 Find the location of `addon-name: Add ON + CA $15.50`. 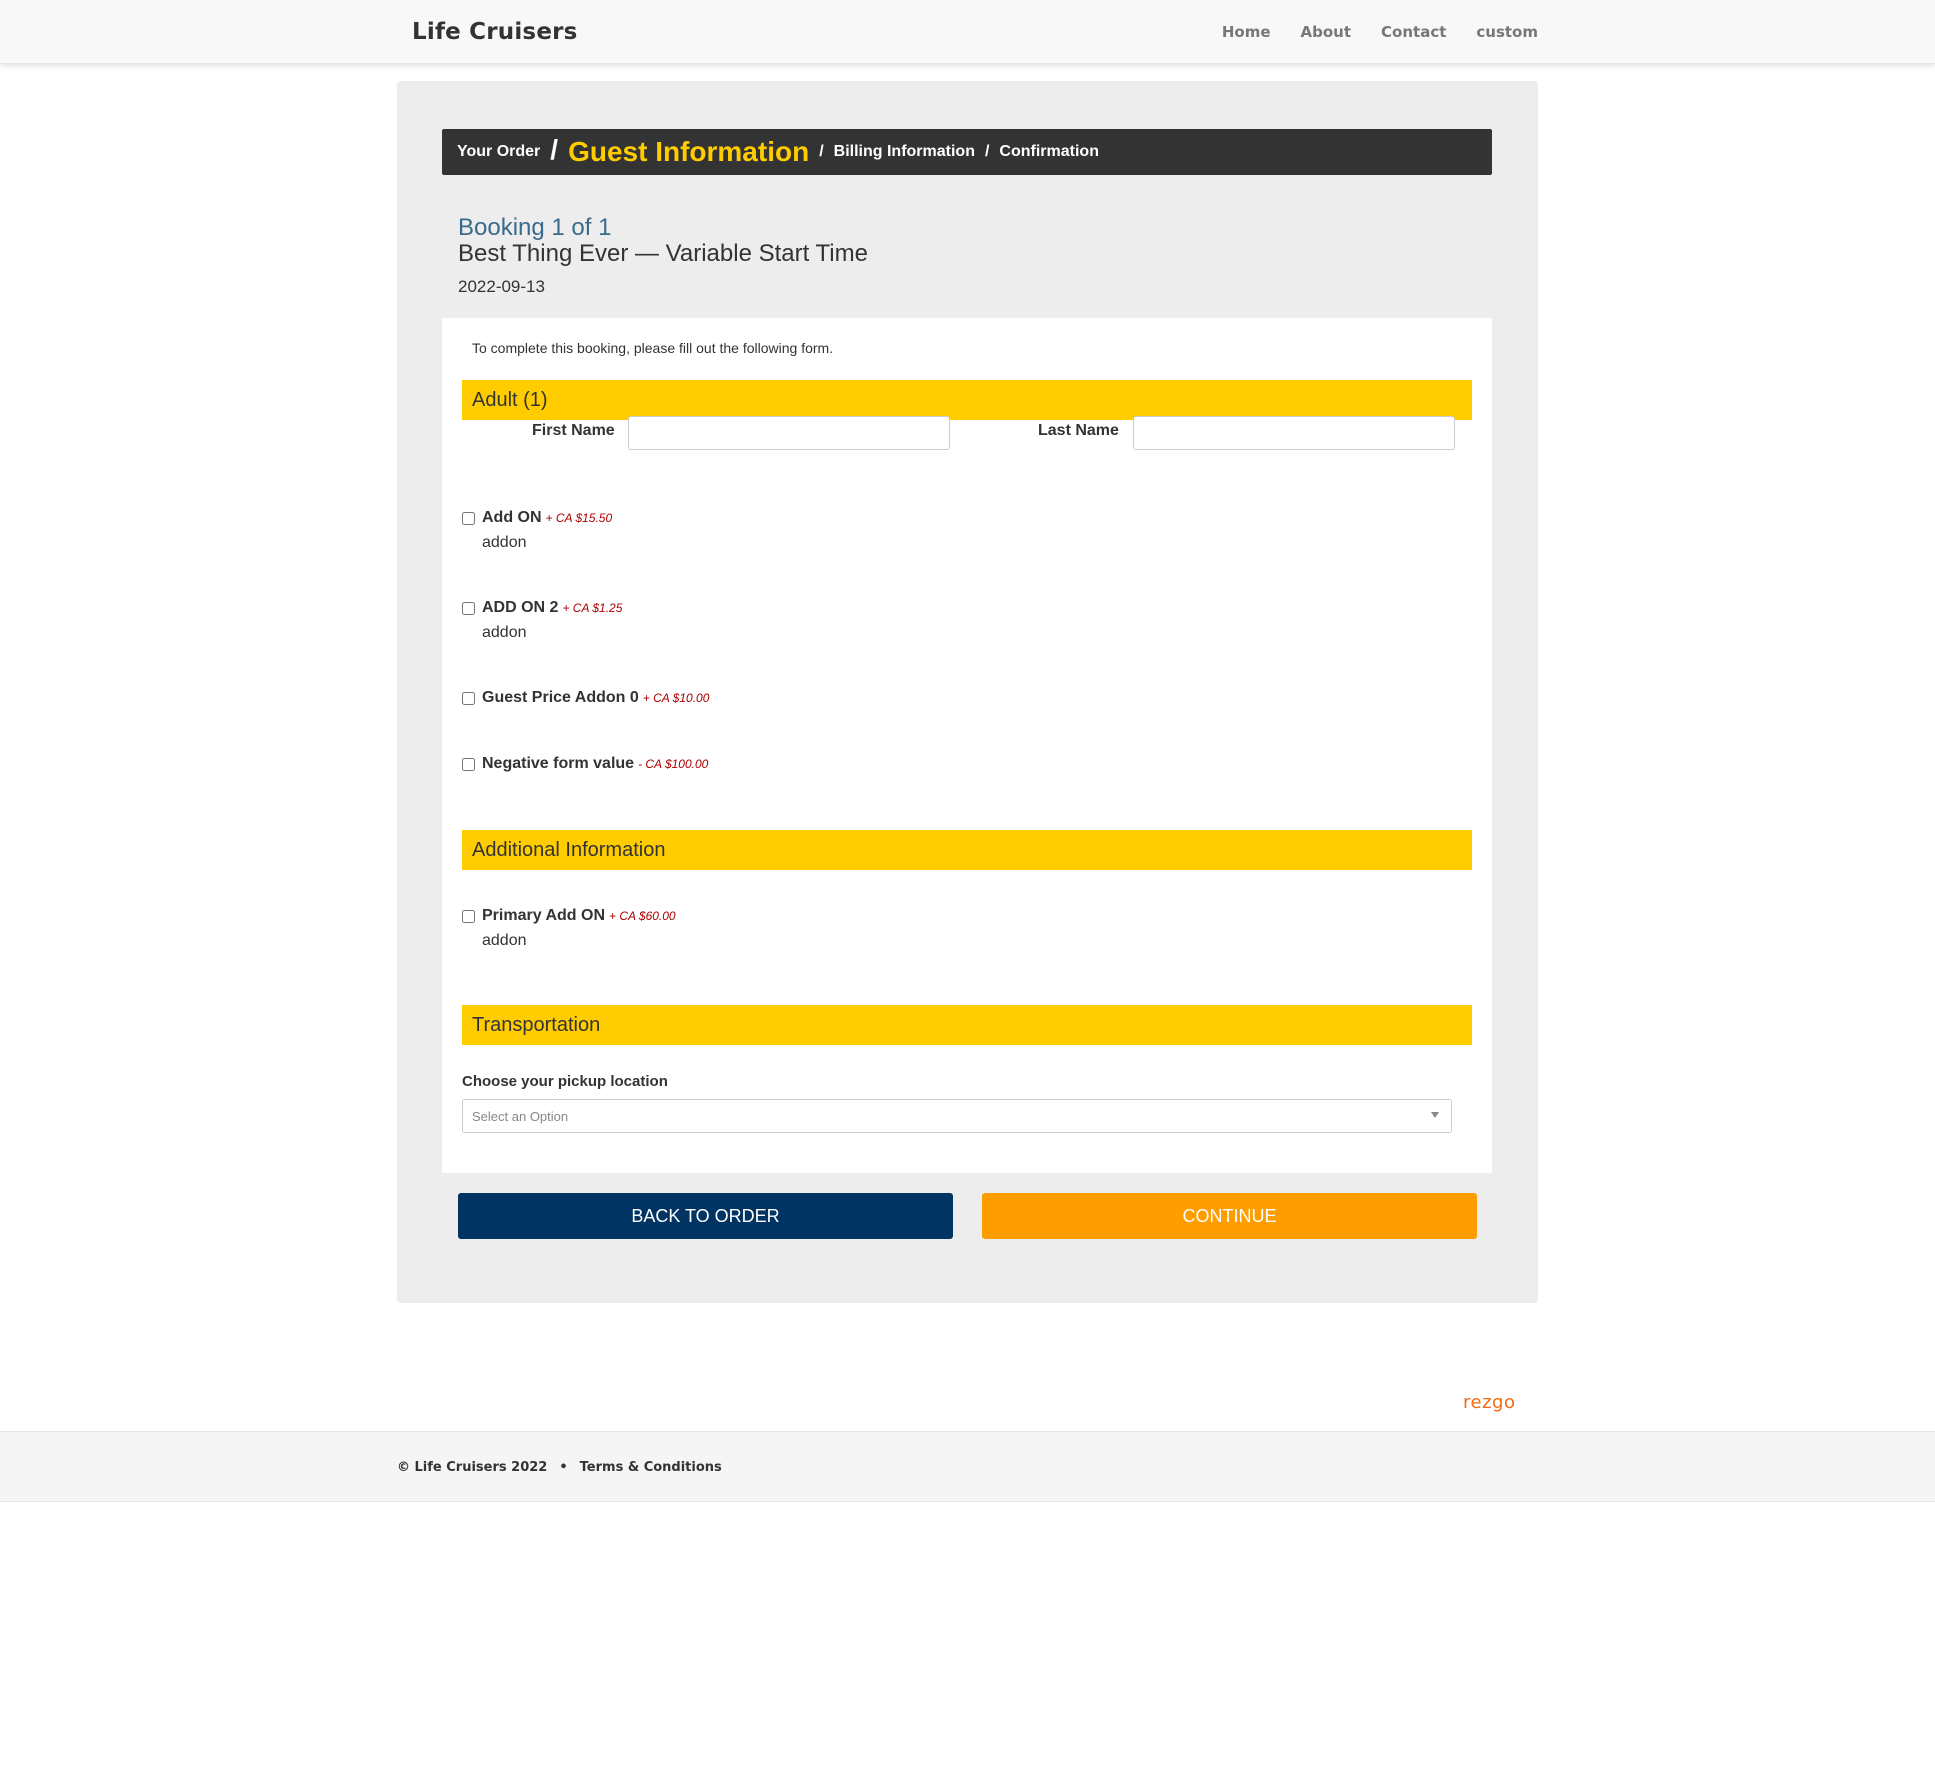

addon-name: Add ON + CA $15.50 is located at coordinates (547, 518).